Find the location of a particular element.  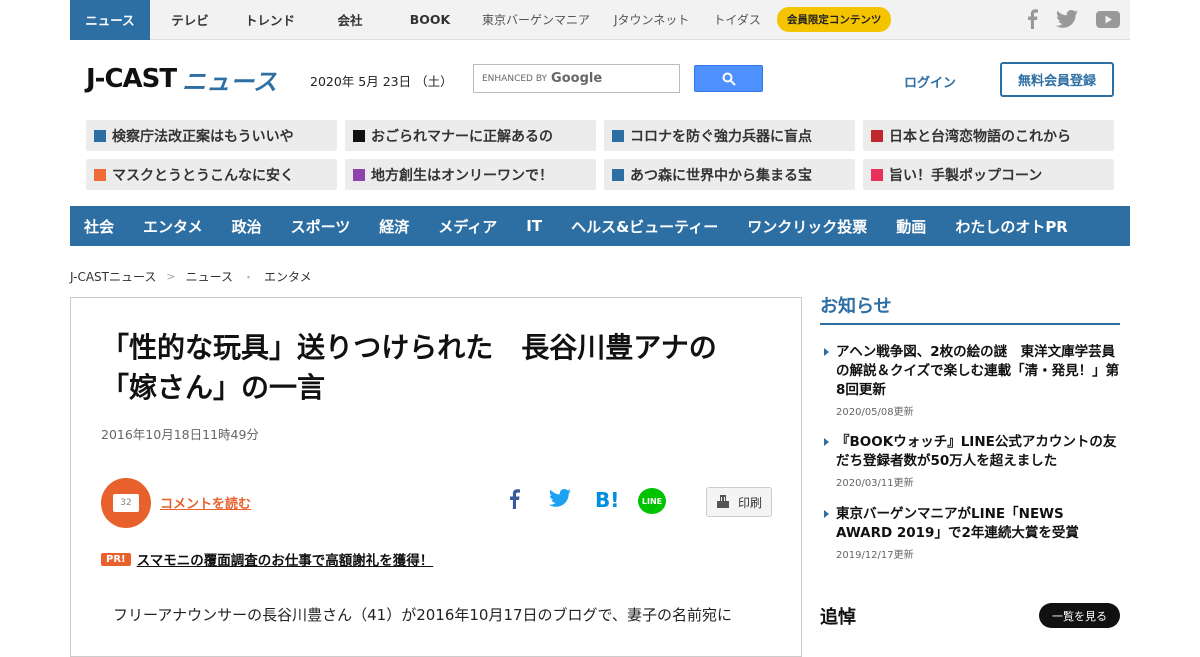

pr-ad: PR! スマモニの覆面調査のお仕事で高額謝礼を獲得！ is located at coordinates (267, 559).